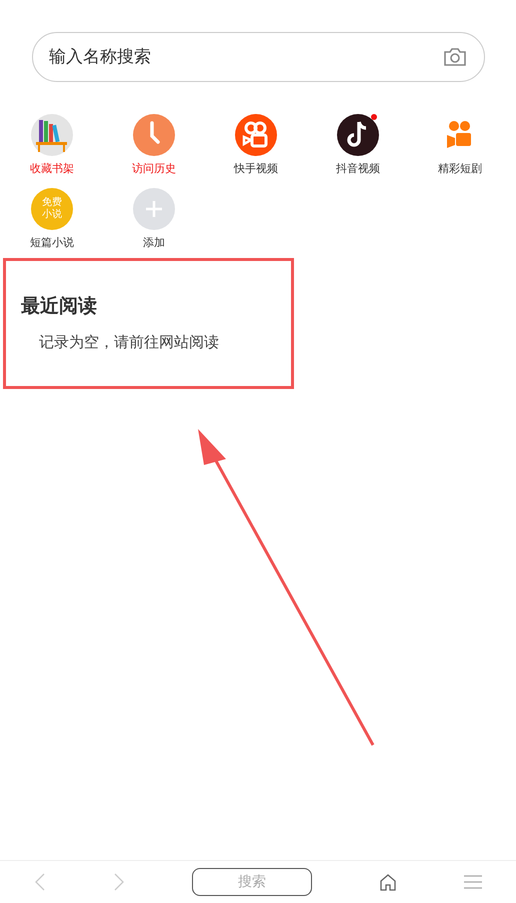 The height and width of the screenshot is (903, 516). I want to click on plus-icon, so click(154, 209).